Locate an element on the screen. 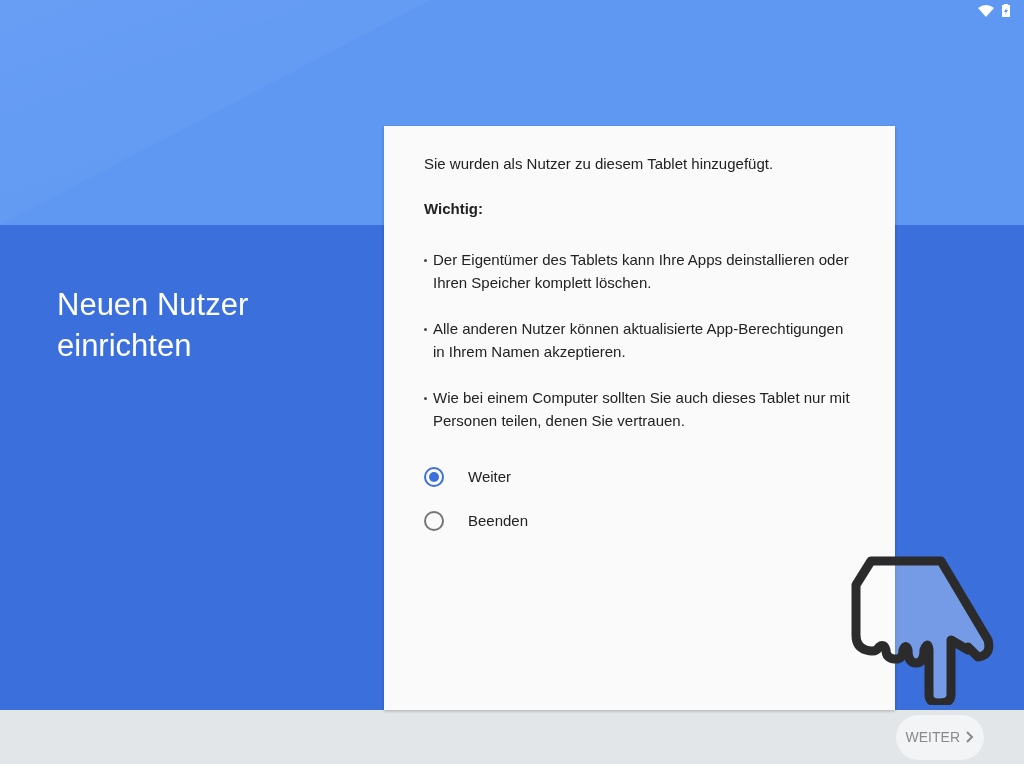  bullet-text: Der Eigentümer des Tablets kann Ihre Apps deinstallieren oder Ihren Speicher komplett löschen. is located at coordinates (641, 271).